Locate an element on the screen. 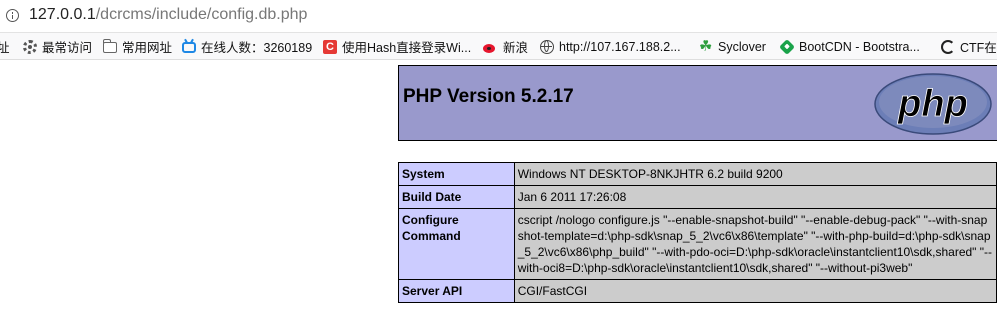 This screenshot has height=319, width=997. globe-icon is located at coordinates (547, 46).